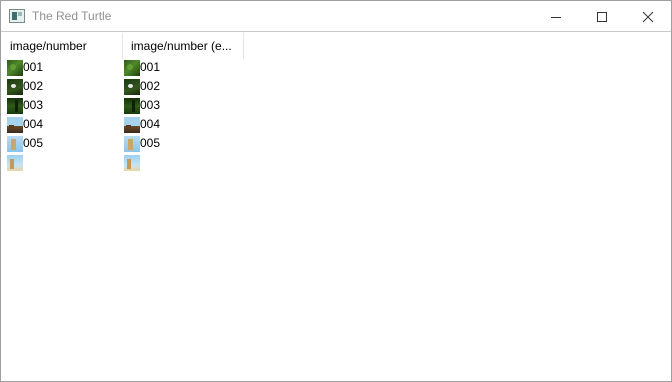 Image resolution: width=672 pixels, height=382 pixels. I want to click on app-window-icon, so click(17, 16).